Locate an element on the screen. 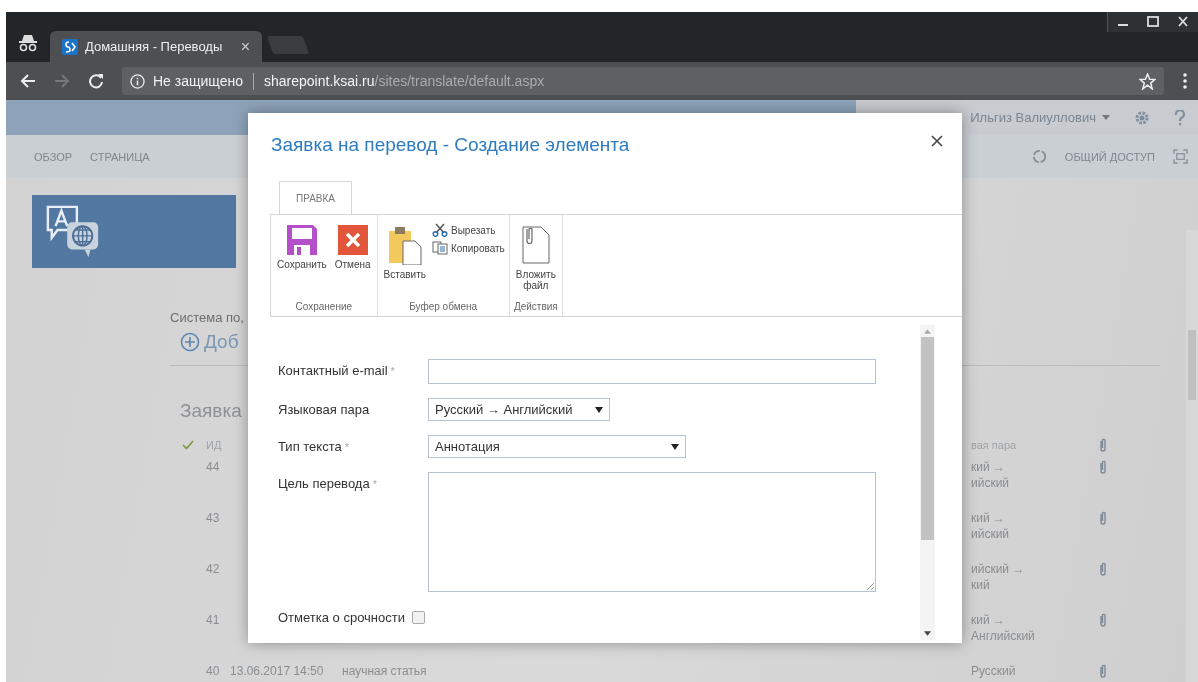 This screenshot has width=1198, height=682. ribbon-tab: ПРАВКА is located at coordinates (316, 198).